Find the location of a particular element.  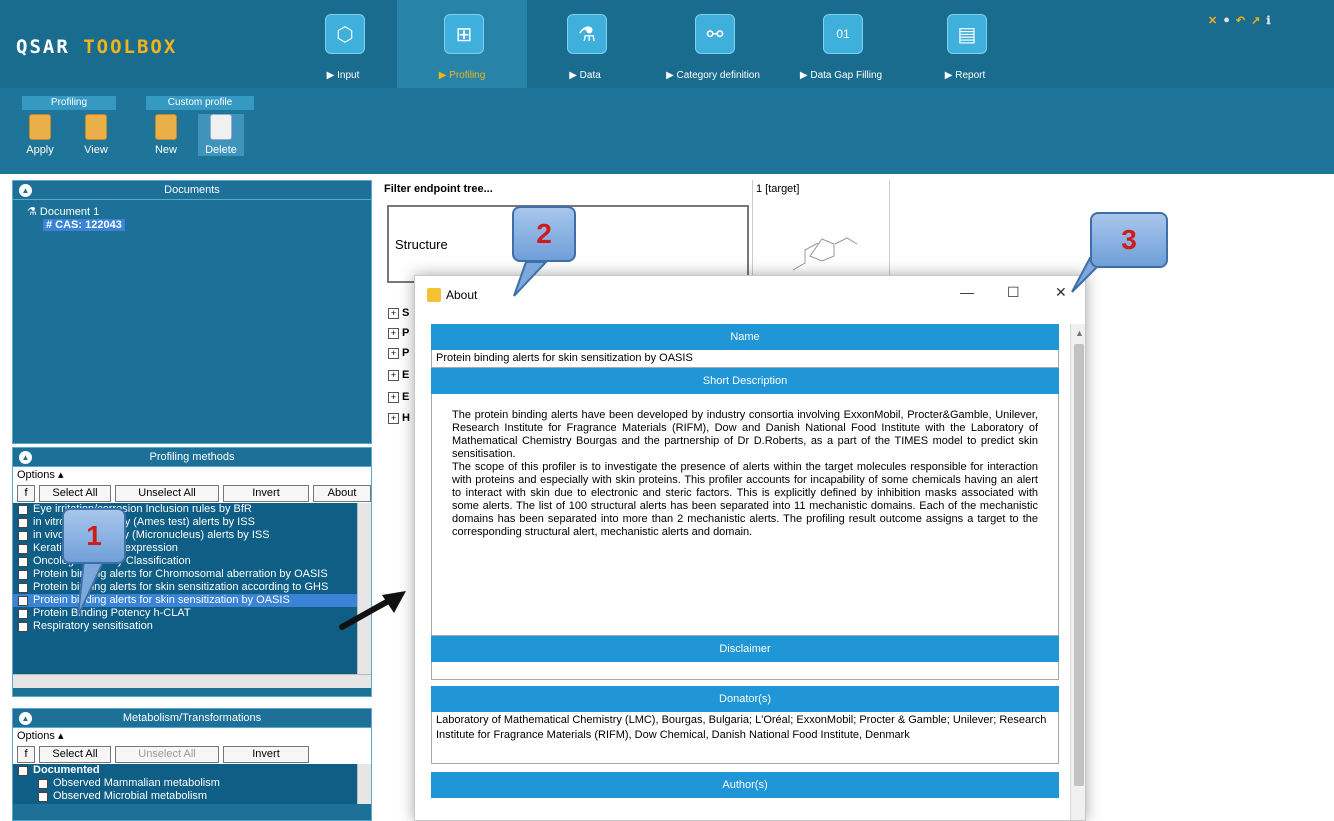

cas-node: # CAS: 122043 is located at coordinates (84, 225).